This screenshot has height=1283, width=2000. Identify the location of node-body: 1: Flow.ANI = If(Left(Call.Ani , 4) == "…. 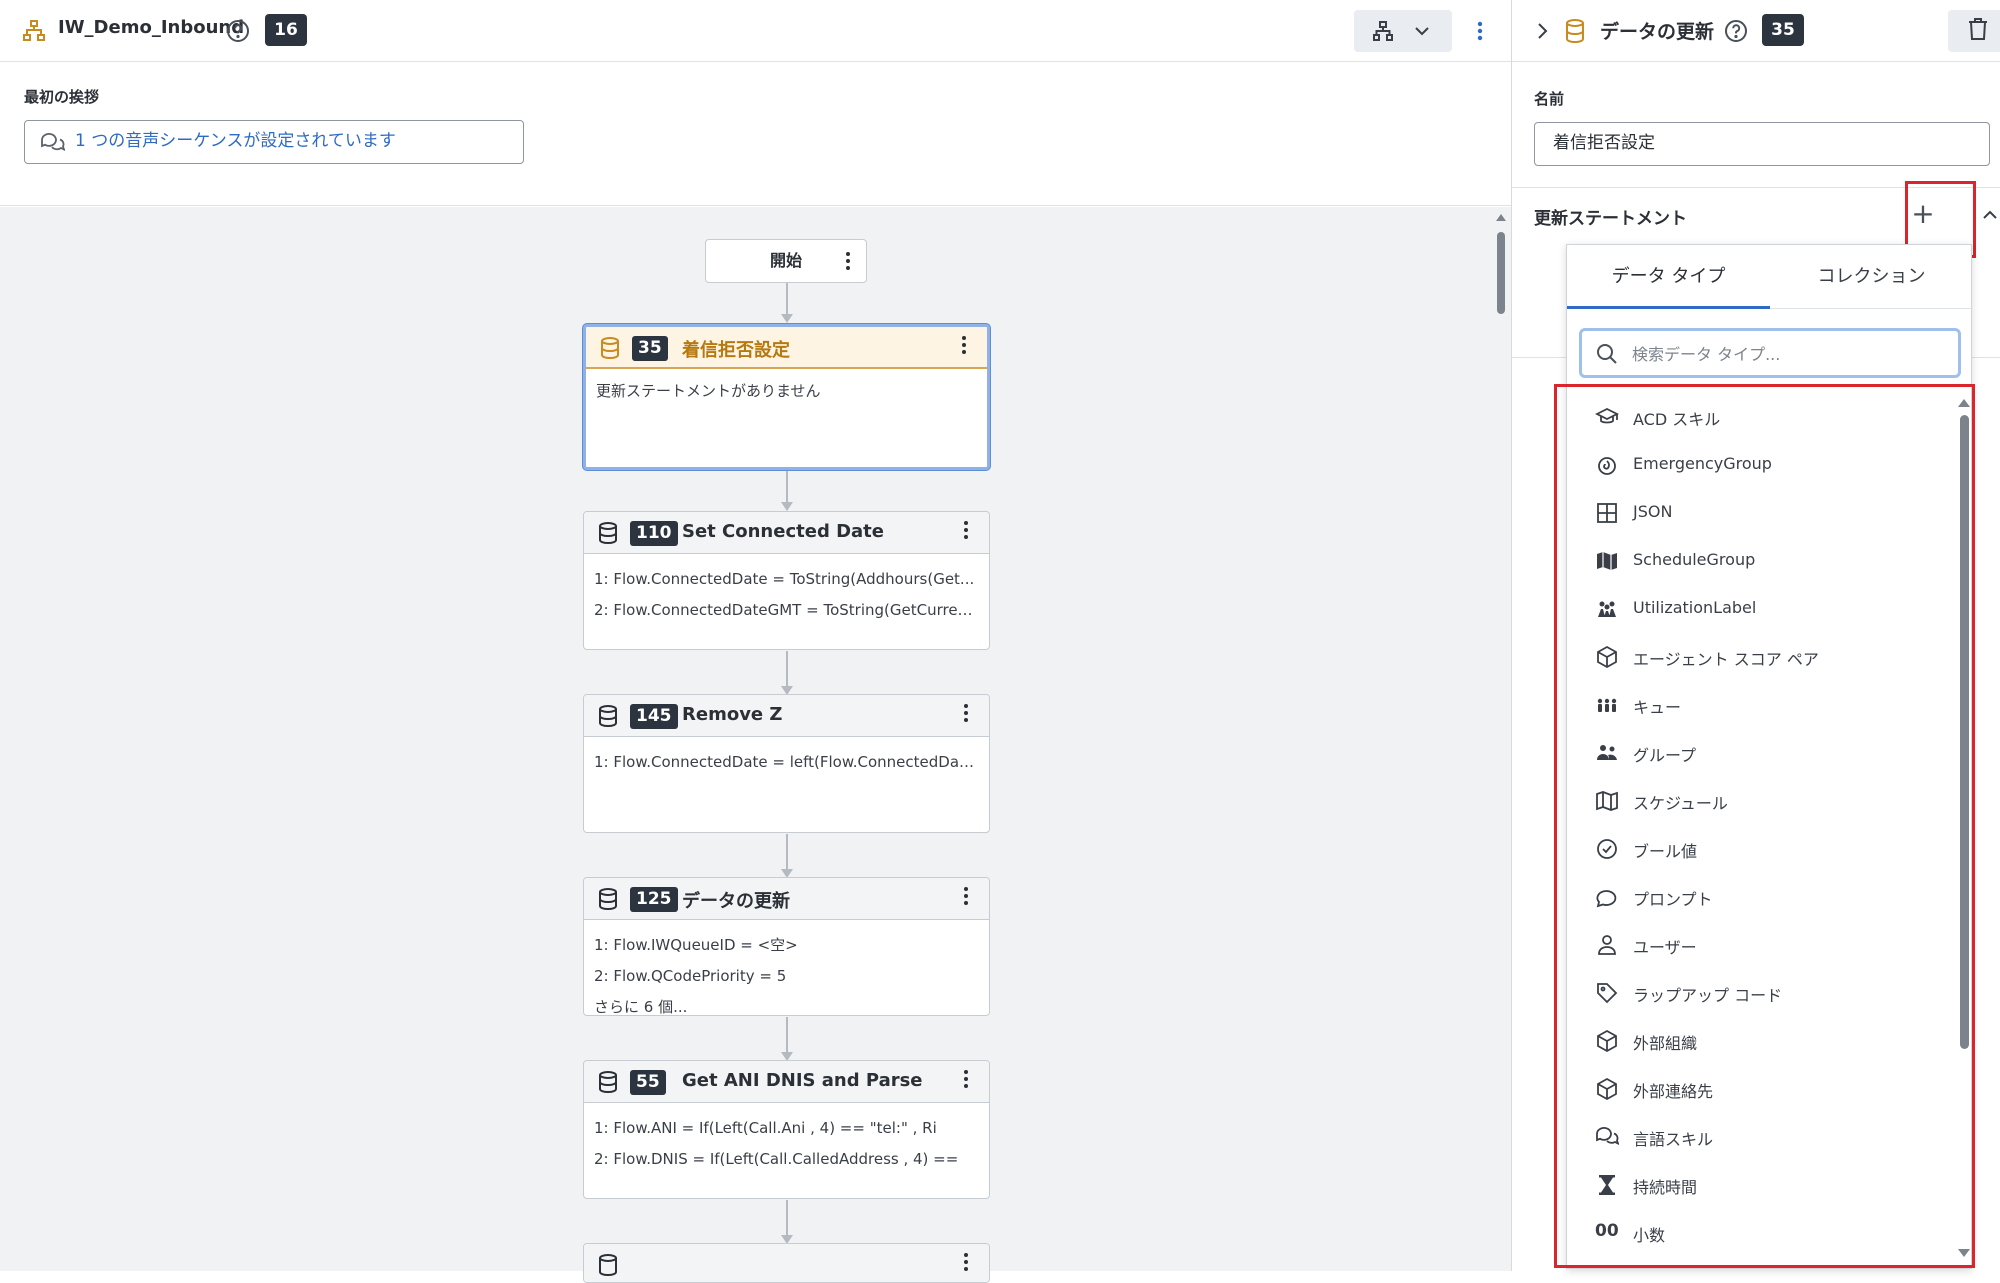
(786, 1144).